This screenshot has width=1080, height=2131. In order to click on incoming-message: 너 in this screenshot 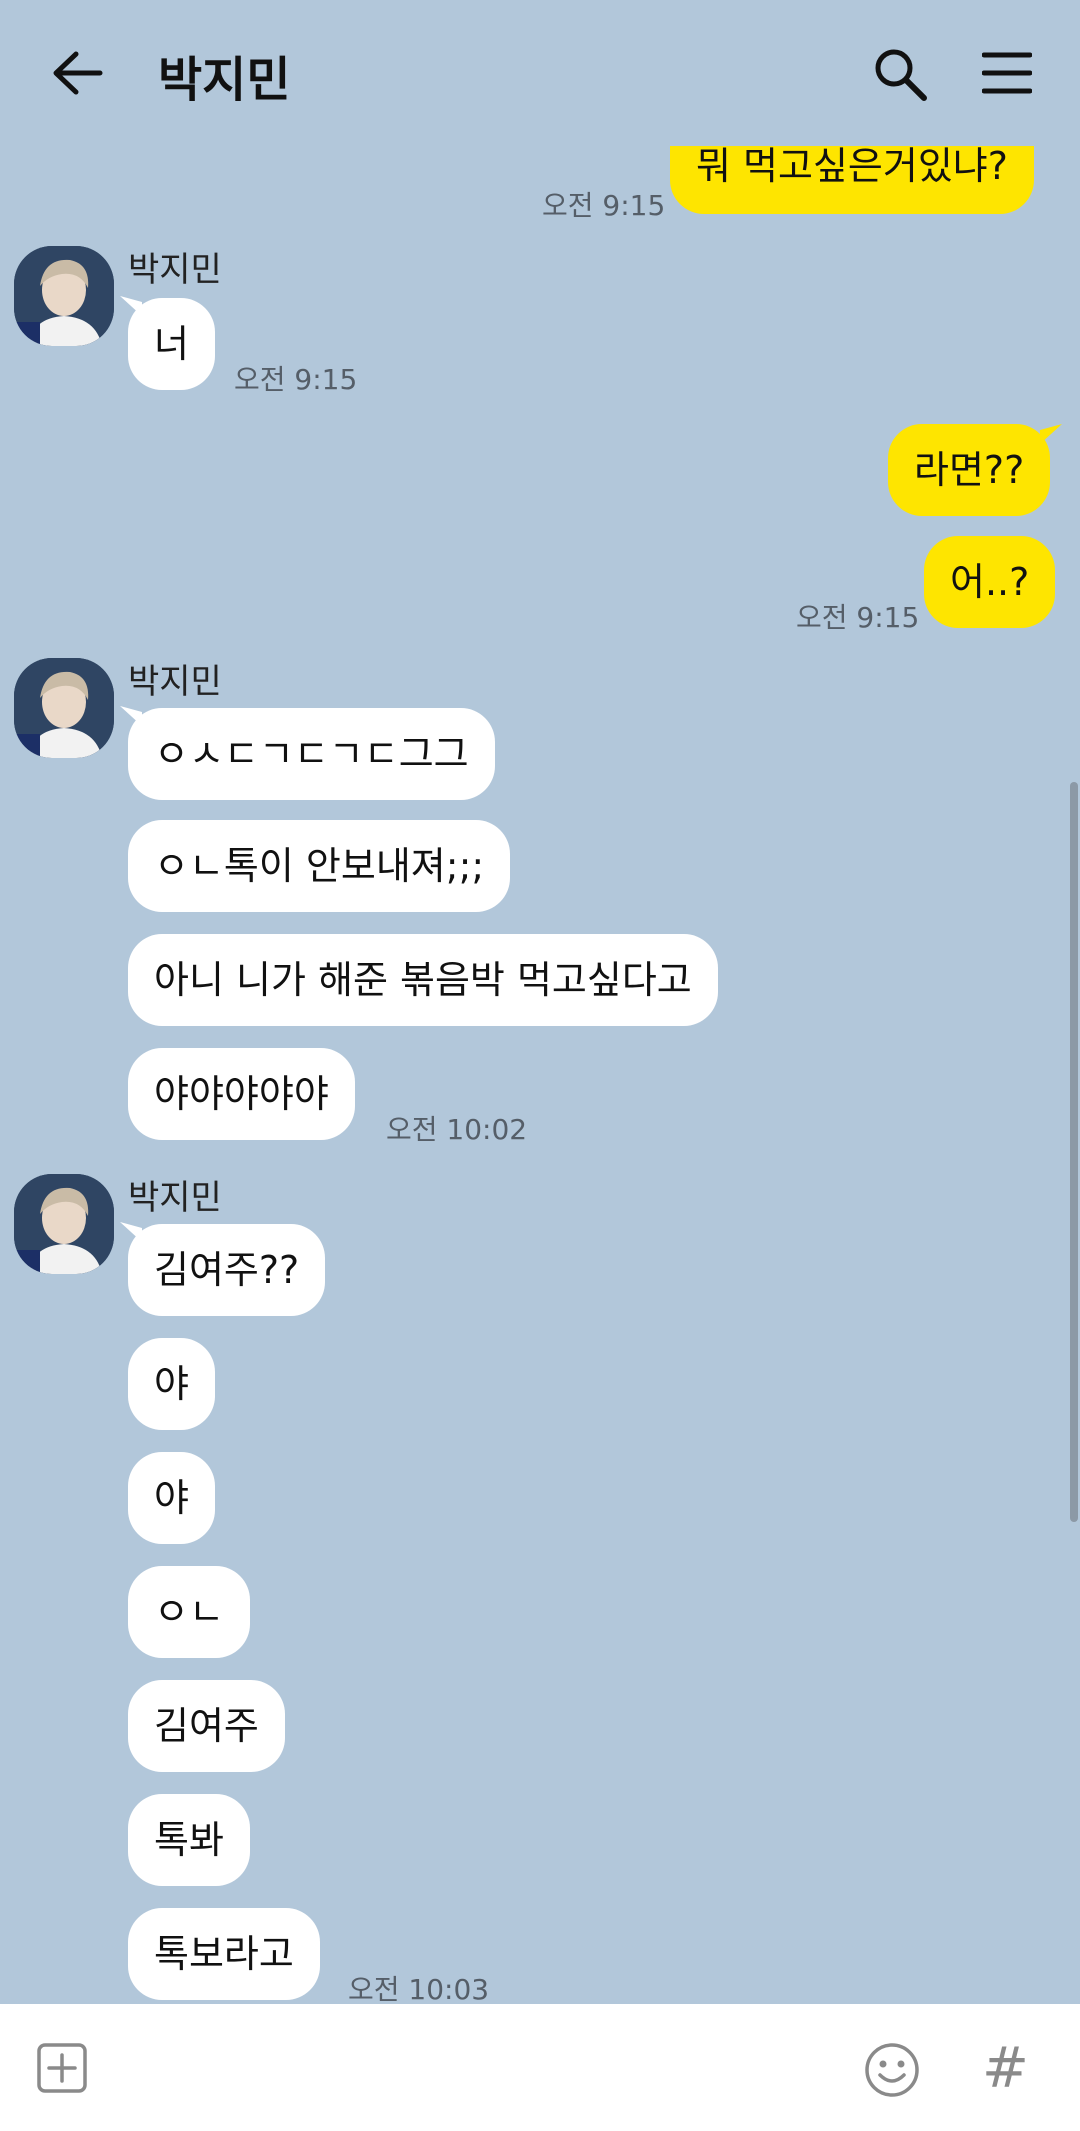, I will do `click(171, 344)`.